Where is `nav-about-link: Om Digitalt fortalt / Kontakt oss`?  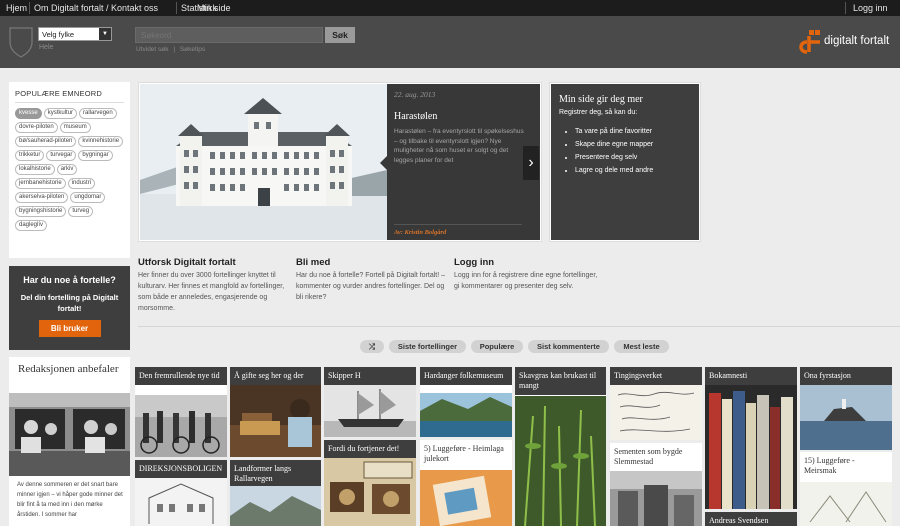
nav-about-link: Om Digitalt fortalt / Kontakt oss is located at coordinates (96, 8).